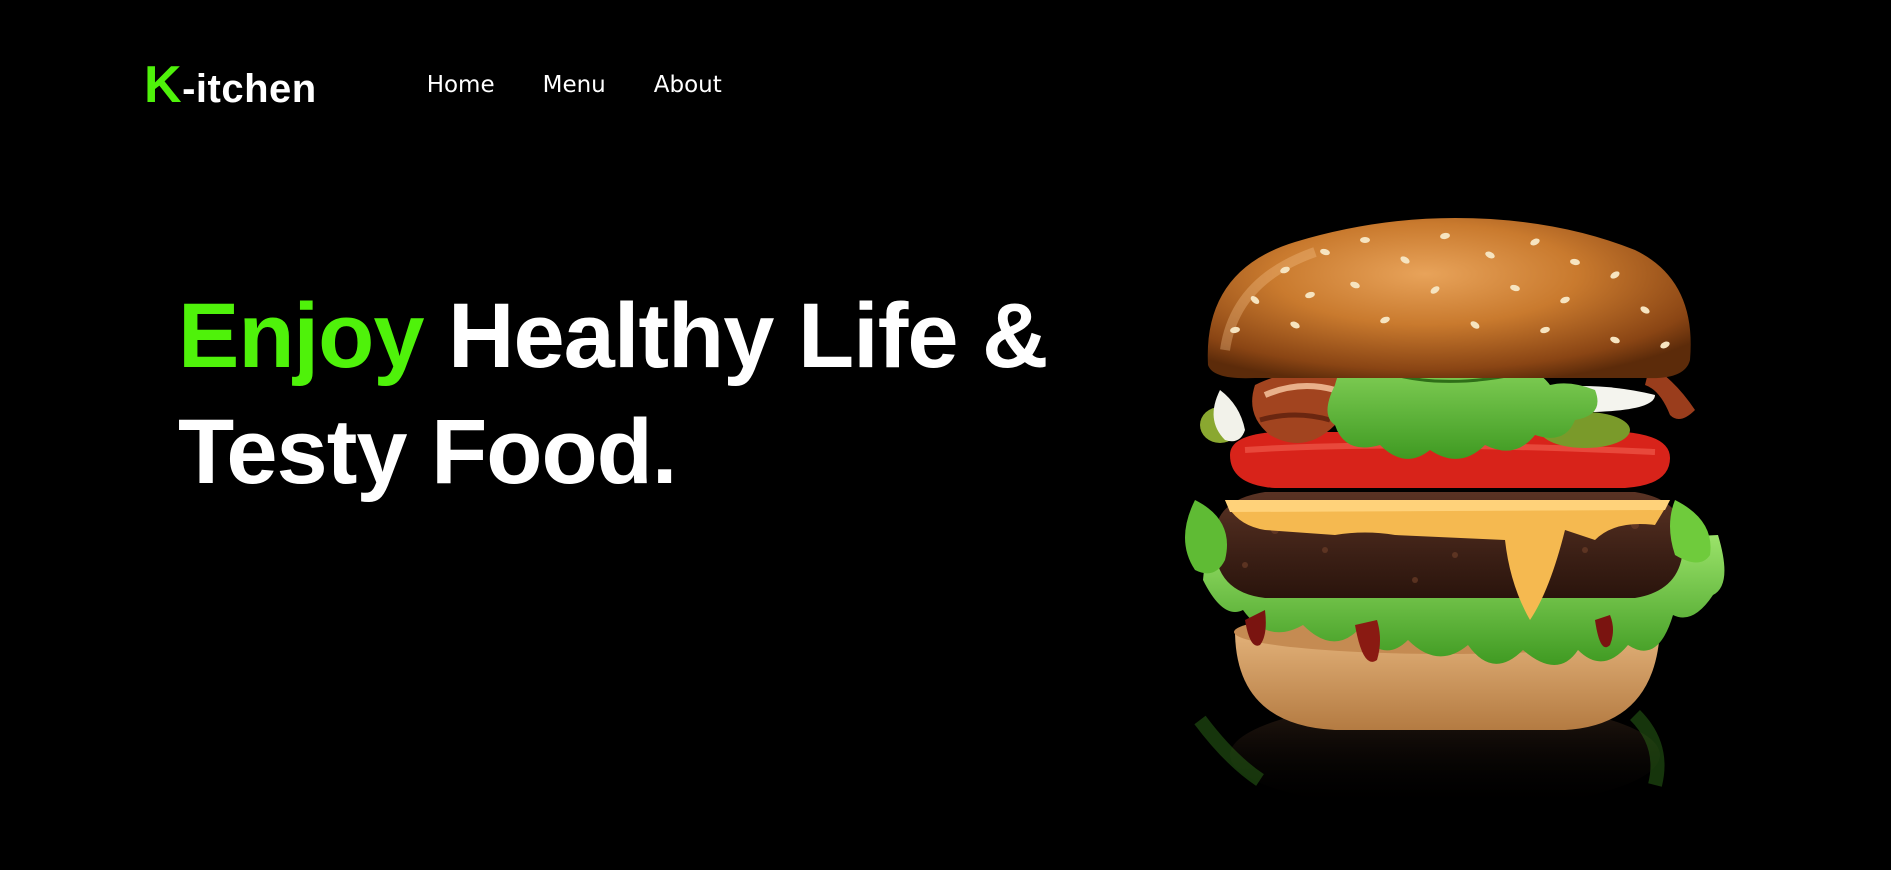 This screenshot has width=1891, height=870. Describe the element at coordinates (613, 394) in the screenshot. I see `hero-title: Enjoy Healthy Life & Testy Food.` at that location.